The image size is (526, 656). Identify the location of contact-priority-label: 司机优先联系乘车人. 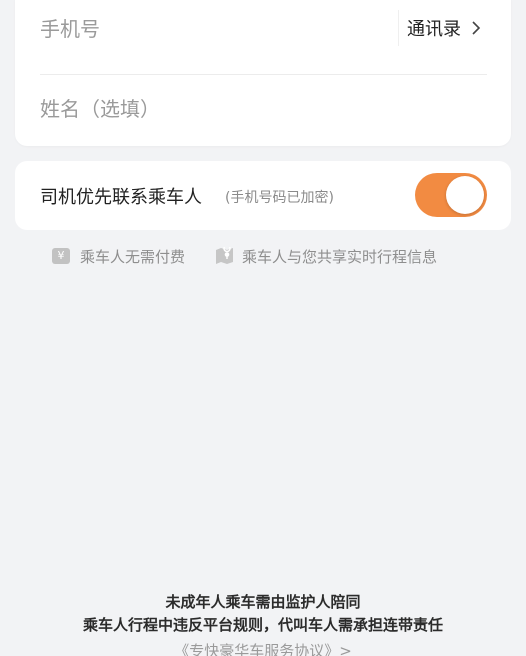
(121, 197).